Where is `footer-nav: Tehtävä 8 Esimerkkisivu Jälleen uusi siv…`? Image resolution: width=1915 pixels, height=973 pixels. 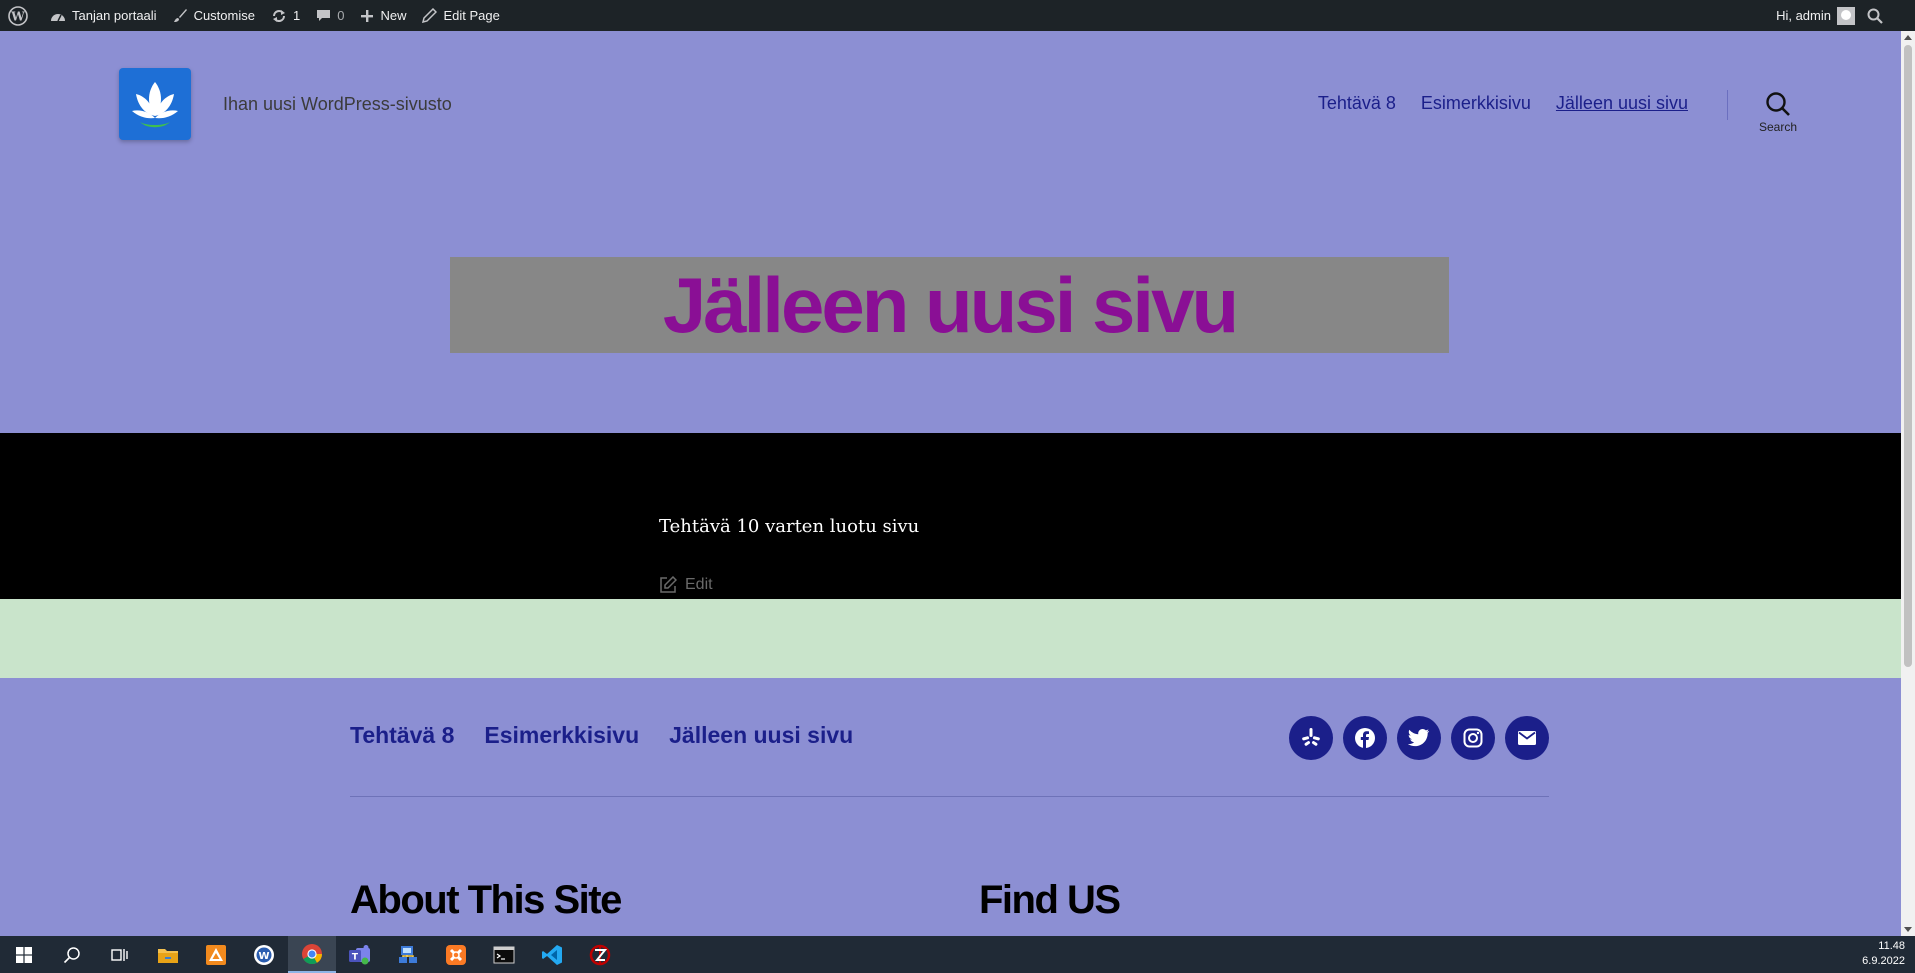
footer-nav: Tehtävä 8 Esimerkkisivu Jälleen uusi siv… is located at coordinates (601, 735).